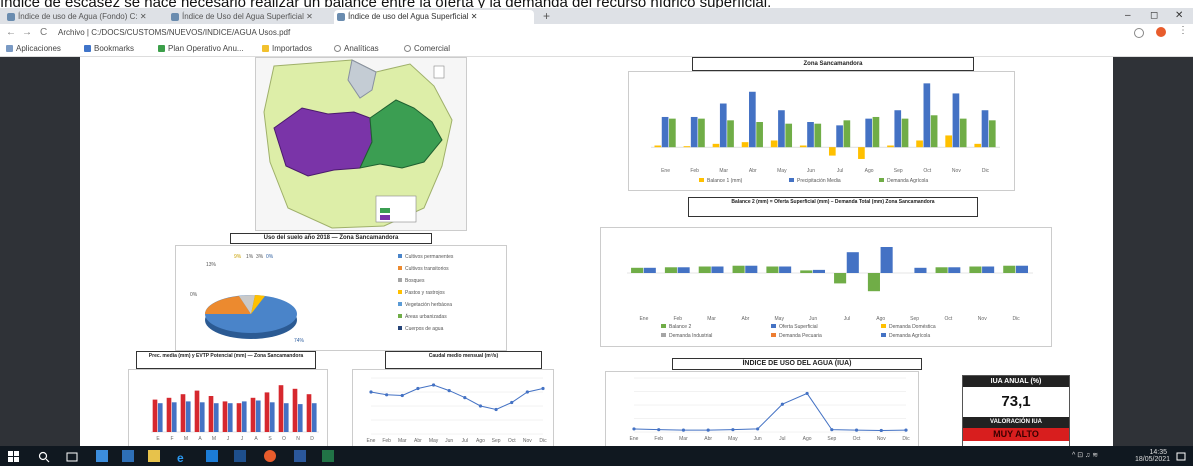 The image size is (1193, 468). What do you see at coordinates (248, 17) in the screenshot?
I see `browser-tab: Índice de Uso del Agua Superficial ✕` at bounding box center [248, 17].